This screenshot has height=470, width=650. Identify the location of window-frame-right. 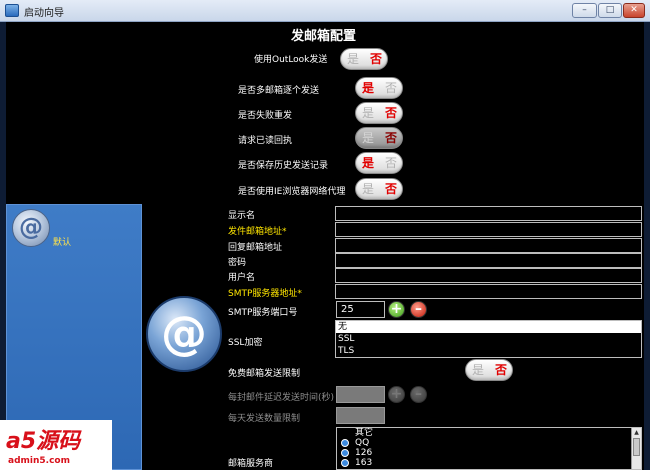
(647, 246).